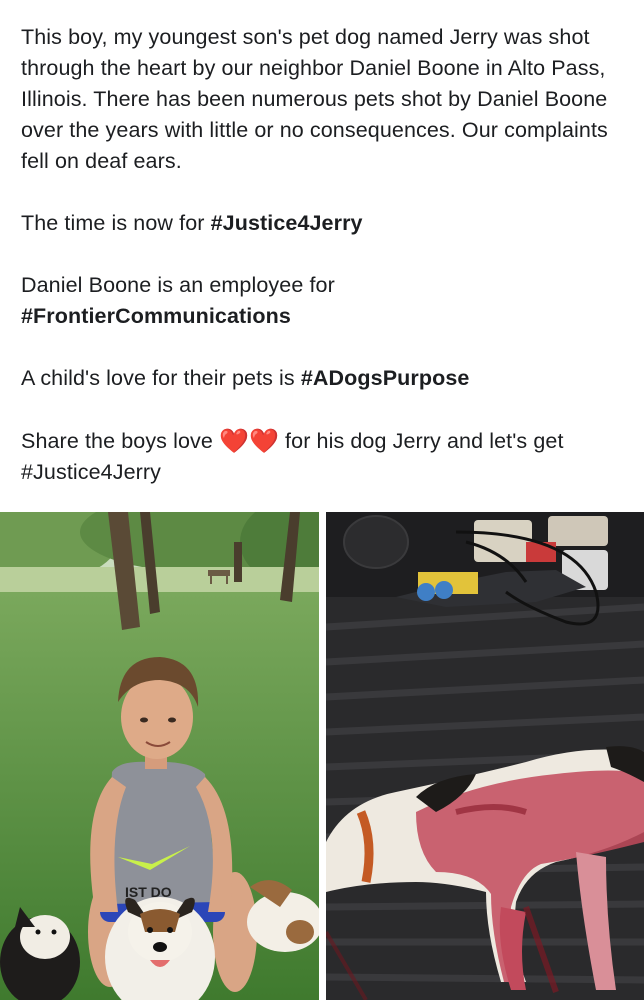 This screenshot has height=1000, width=644. I want to click on heart-emoji-icon: ❤️❤️, so click(249, 441).